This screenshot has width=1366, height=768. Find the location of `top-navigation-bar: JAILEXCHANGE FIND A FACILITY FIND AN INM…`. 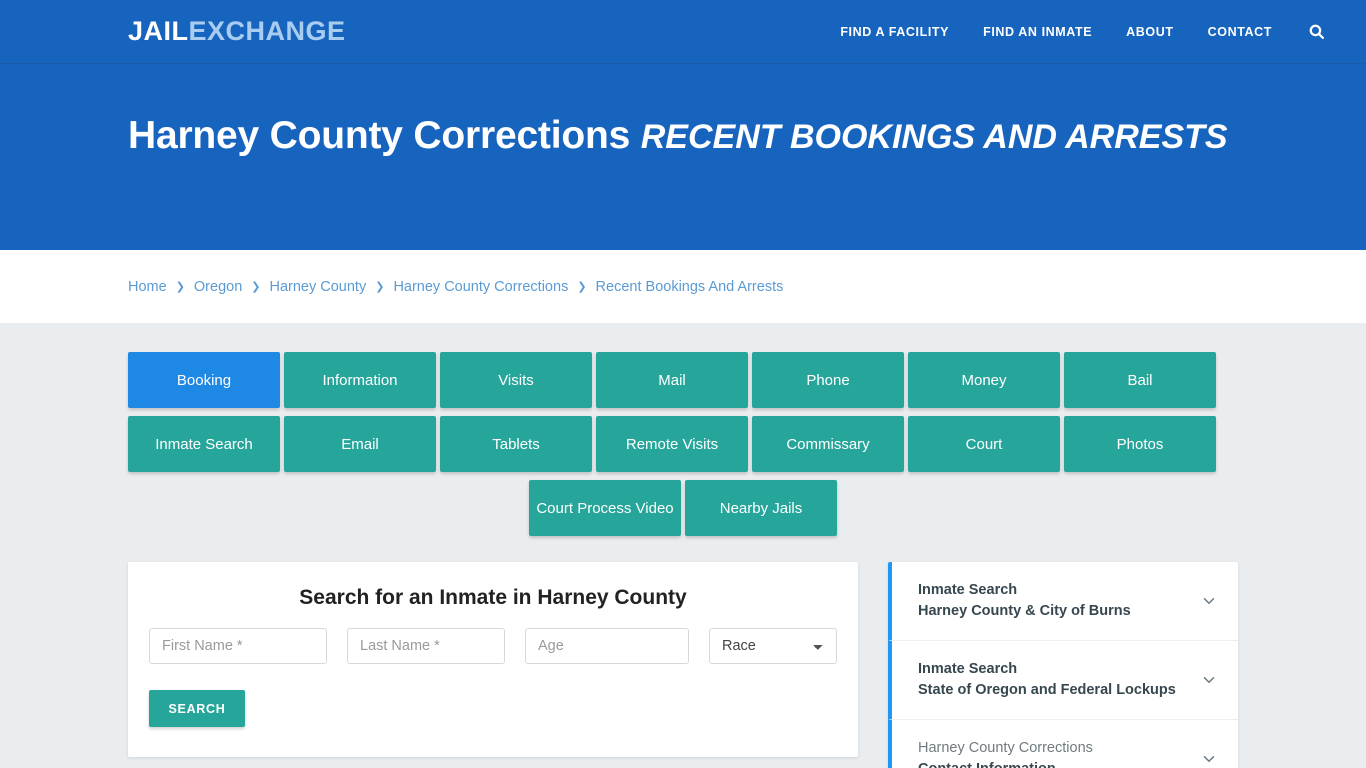

top-navigation-bar: JAILEXCHANGE FIND A FACILITY FIND AN INM… is located at coordinates (683, 32).